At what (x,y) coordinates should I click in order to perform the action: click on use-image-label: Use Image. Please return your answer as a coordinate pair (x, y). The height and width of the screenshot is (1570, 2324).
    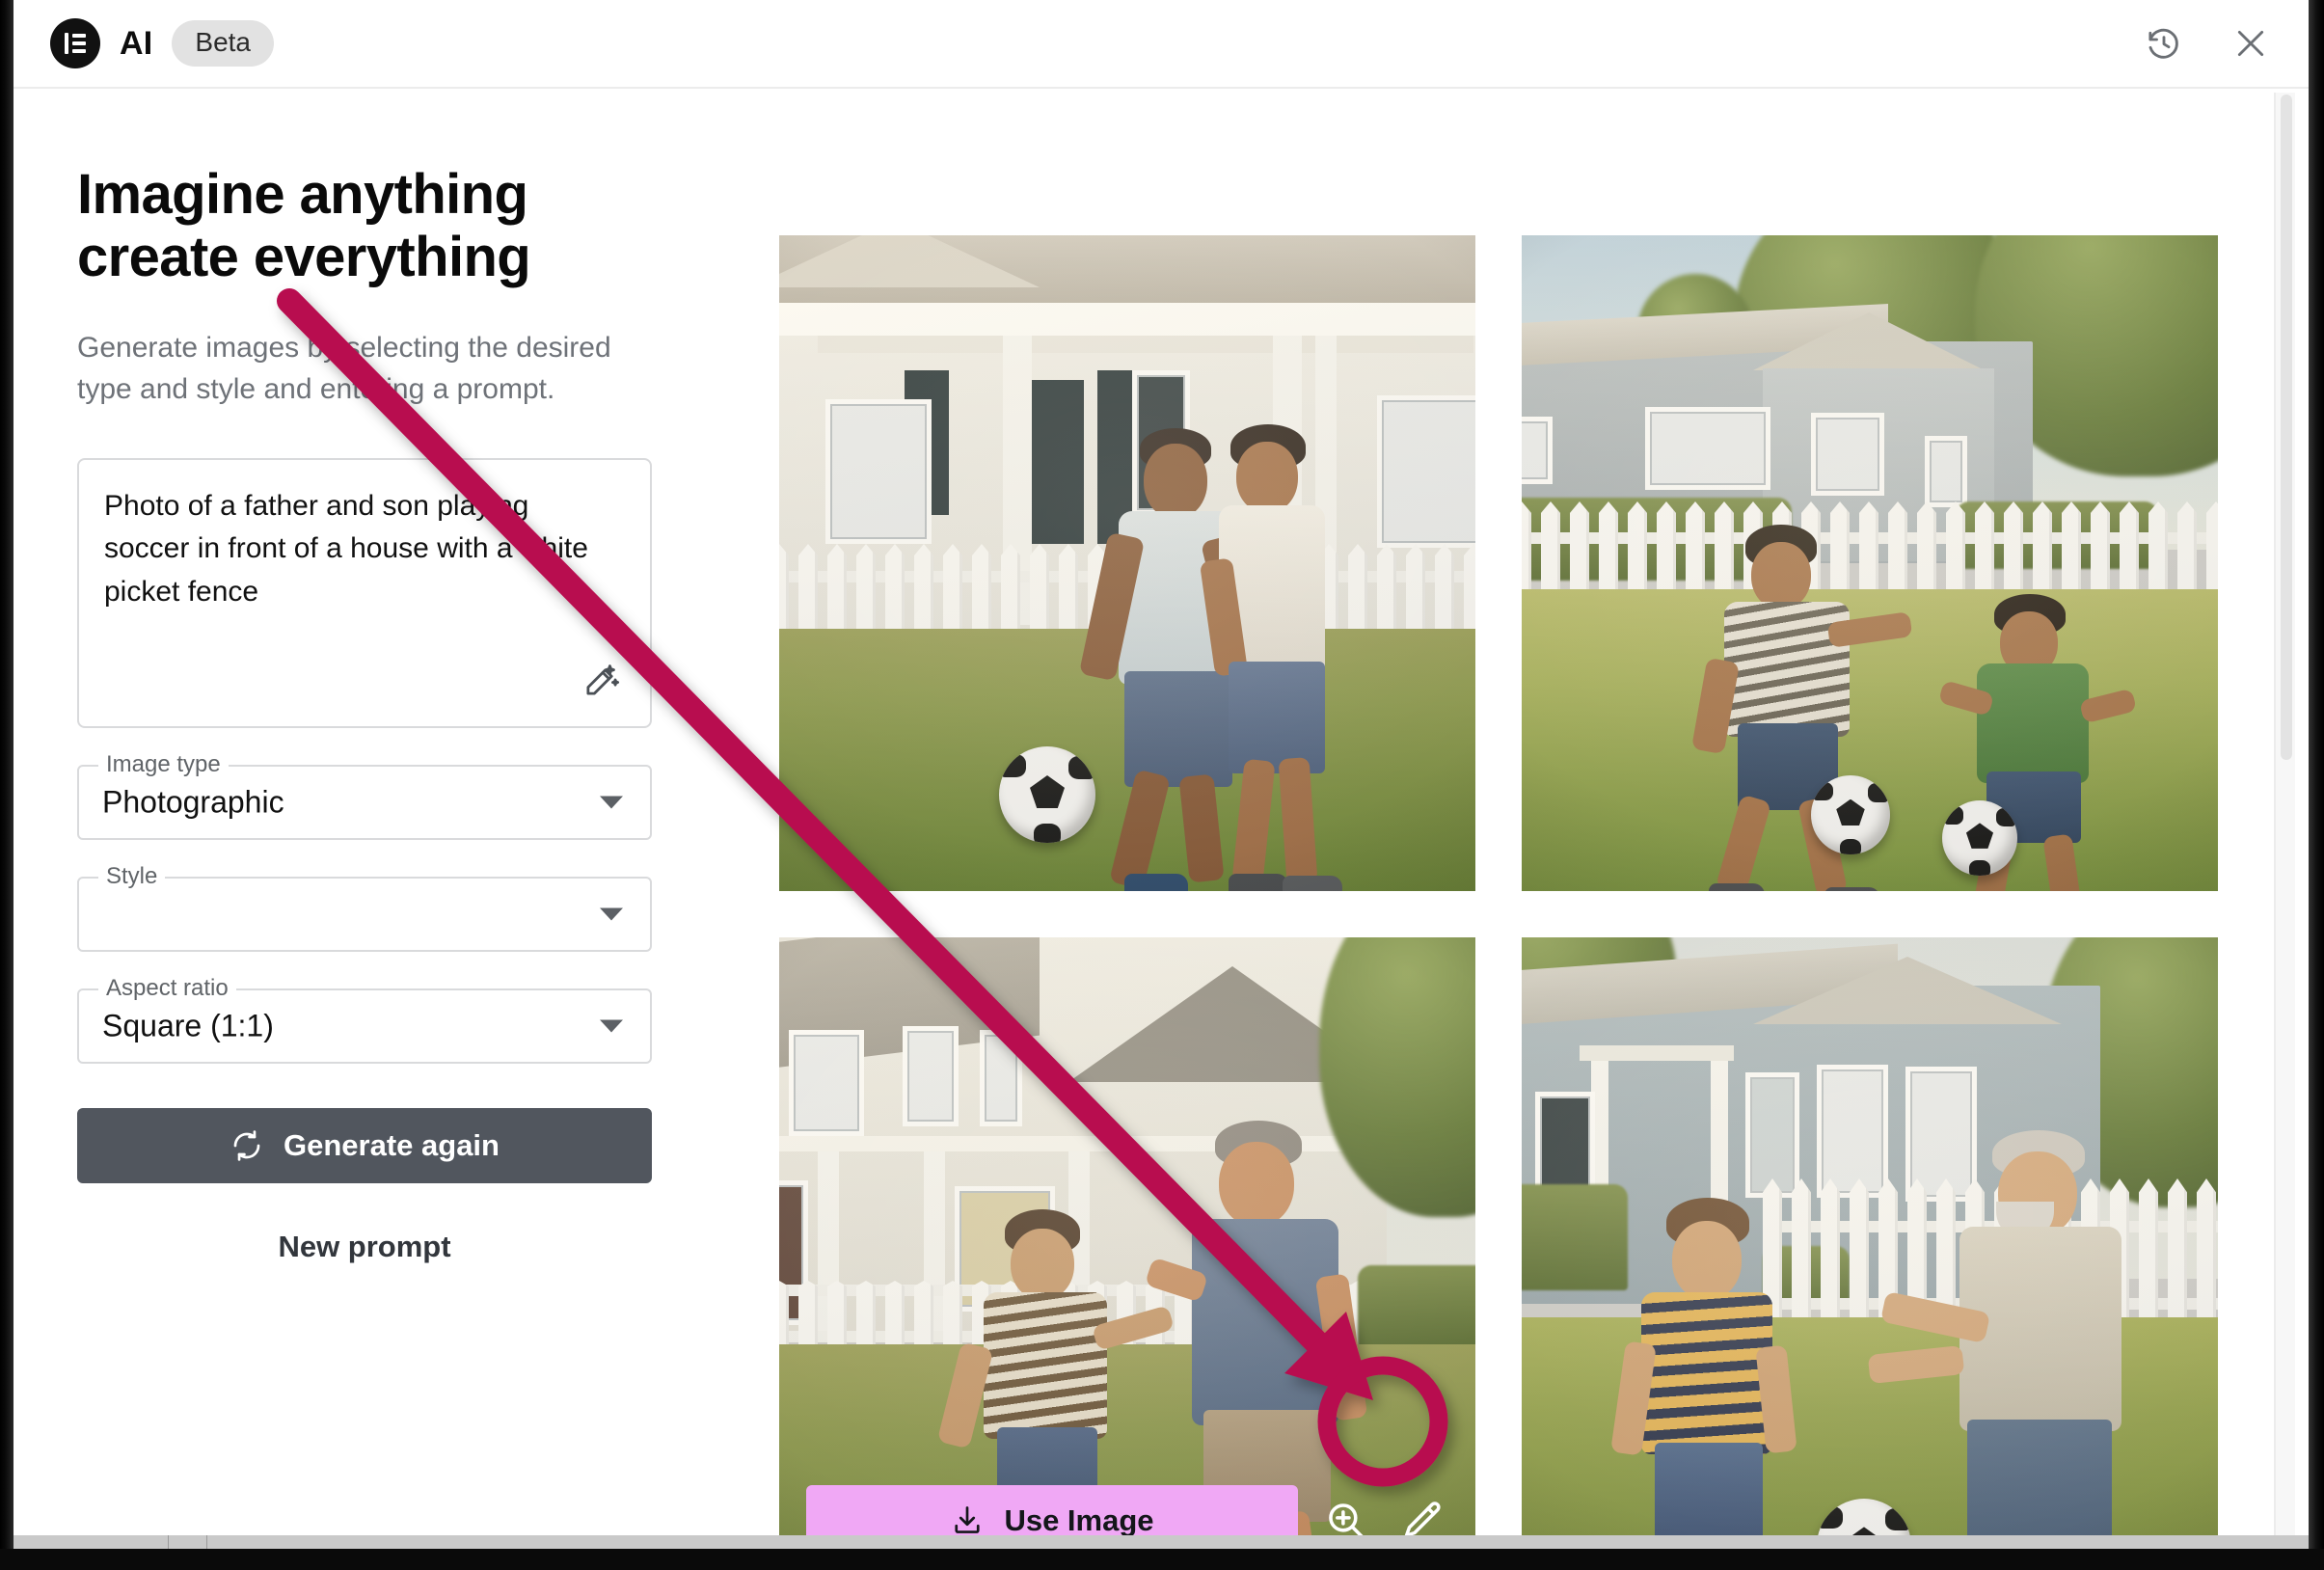
    Looking at the image, I should click on (1079, 1520).